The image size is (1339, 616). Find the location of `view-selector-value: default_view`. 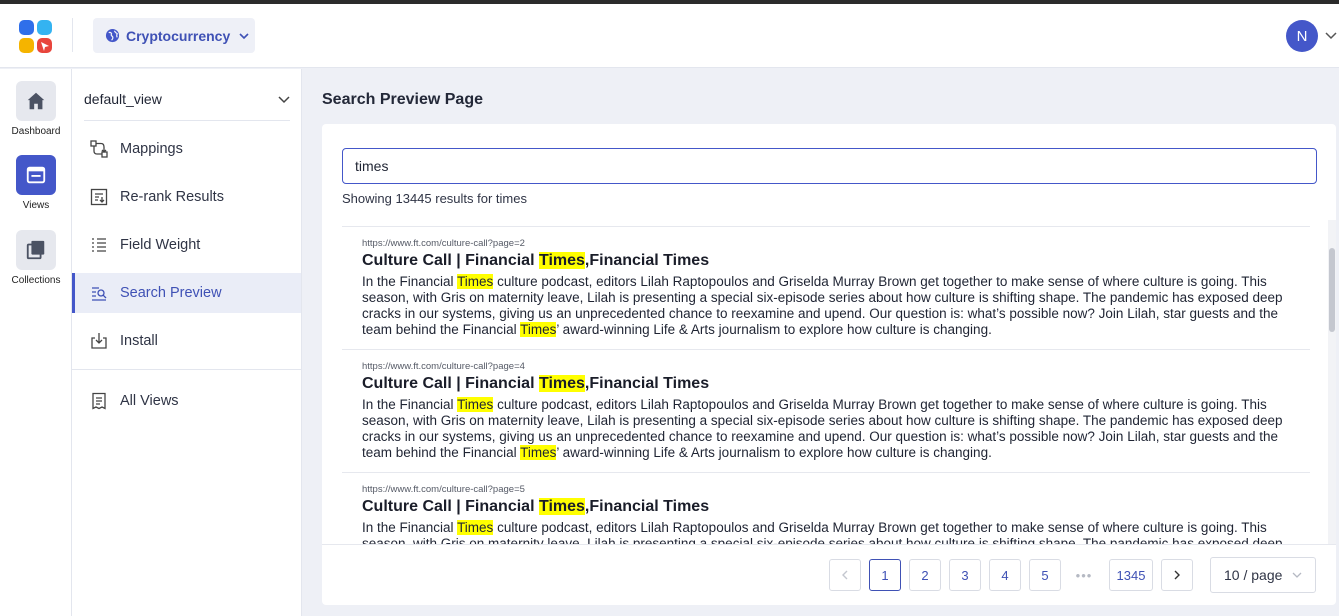

view-selector-value: default_view is located at coordinates (123, 99).